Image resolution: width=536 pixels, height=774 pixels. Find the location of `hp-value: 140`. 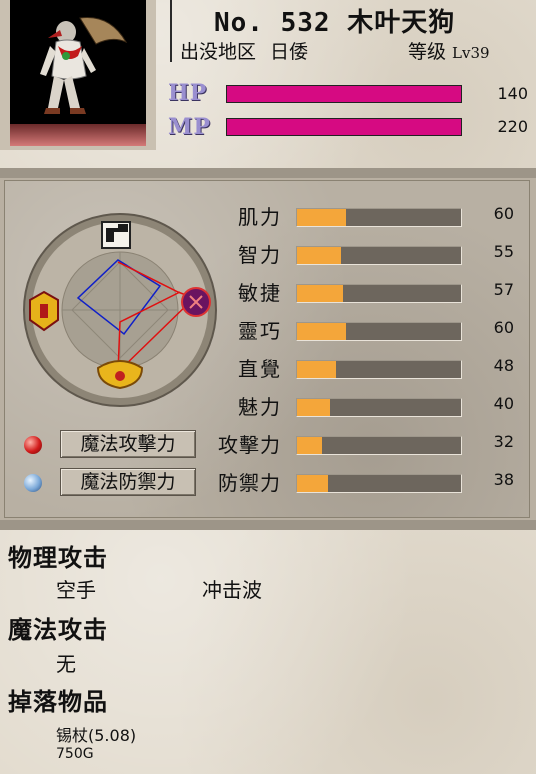

hp-value: 140 is located at coordinates (512, 93).